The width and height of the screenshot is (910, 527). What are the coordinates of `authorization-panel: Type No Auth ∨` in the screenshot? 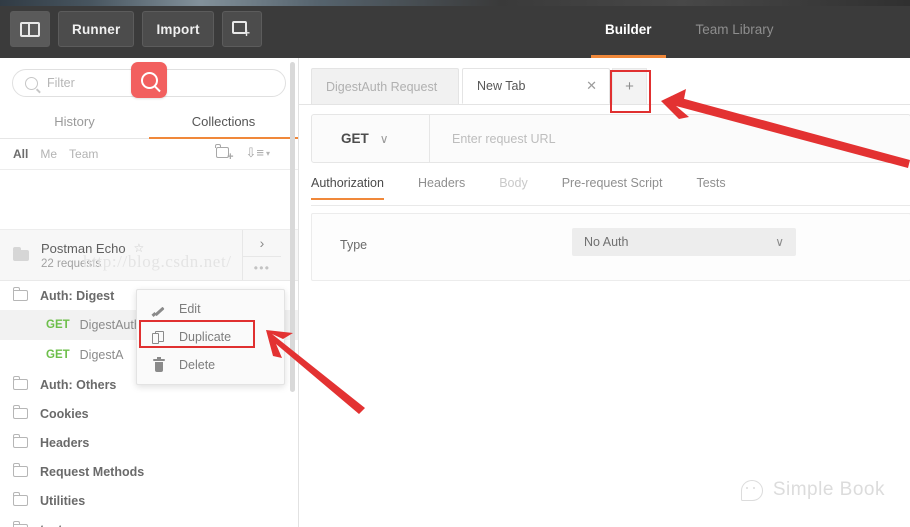 It's located at (610, 247).